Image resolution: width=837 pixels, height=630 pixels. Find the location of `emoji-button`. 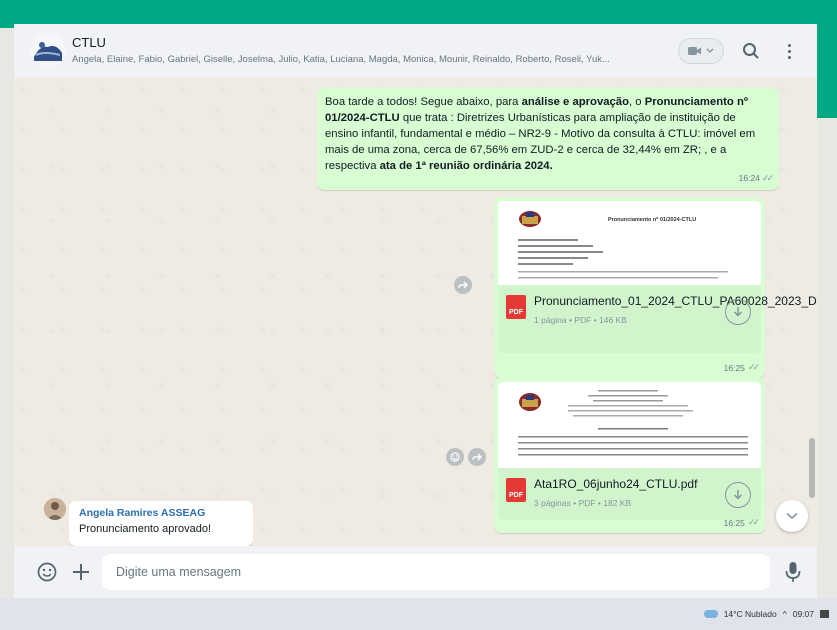

emoji-button is located at coordinates (47, 572).